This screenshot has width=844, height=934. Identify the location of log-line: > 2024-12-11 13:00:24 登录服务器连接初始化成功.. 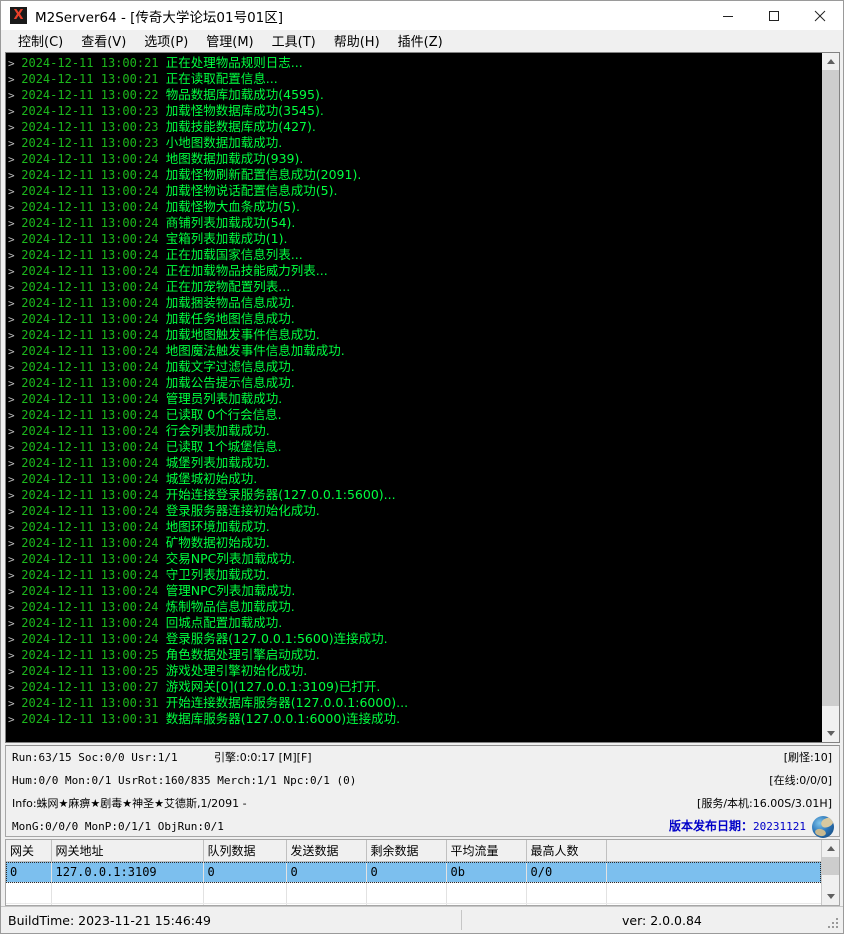
(414, 511).